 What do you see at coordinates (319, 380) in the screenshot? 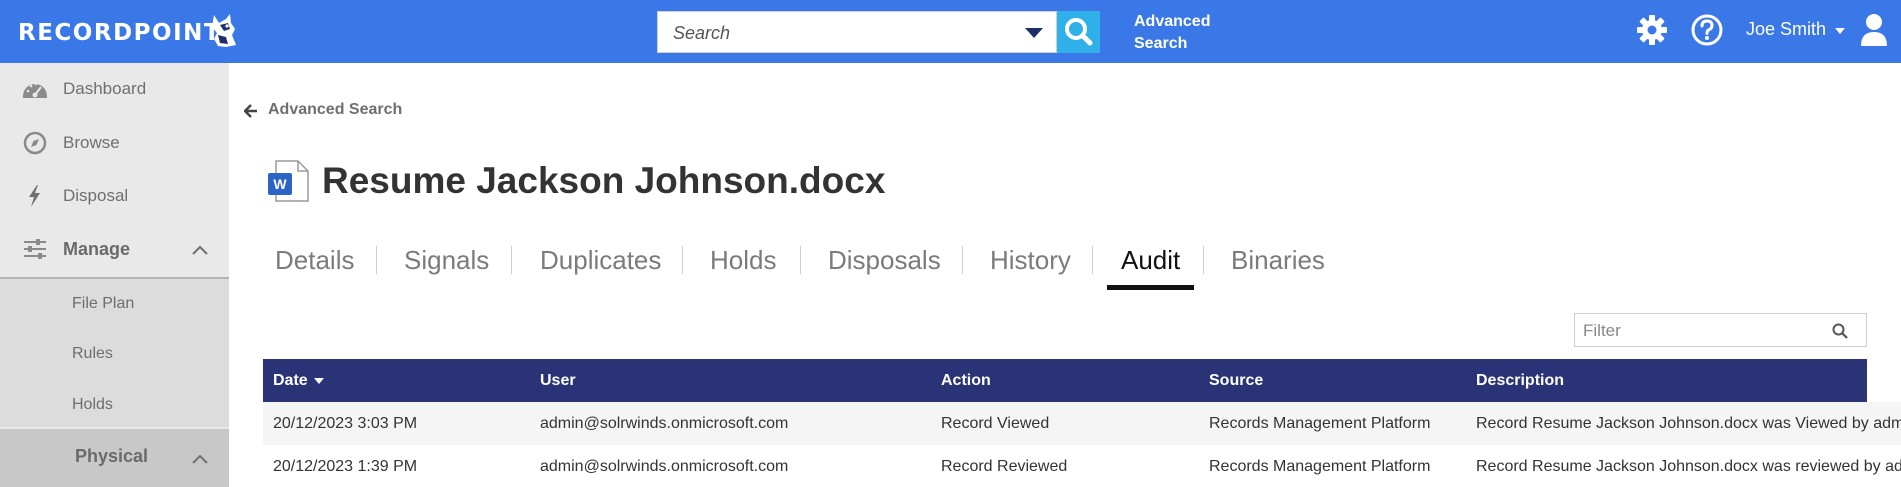
I see `sort-descending-icon` at bounding box center [319, 380].